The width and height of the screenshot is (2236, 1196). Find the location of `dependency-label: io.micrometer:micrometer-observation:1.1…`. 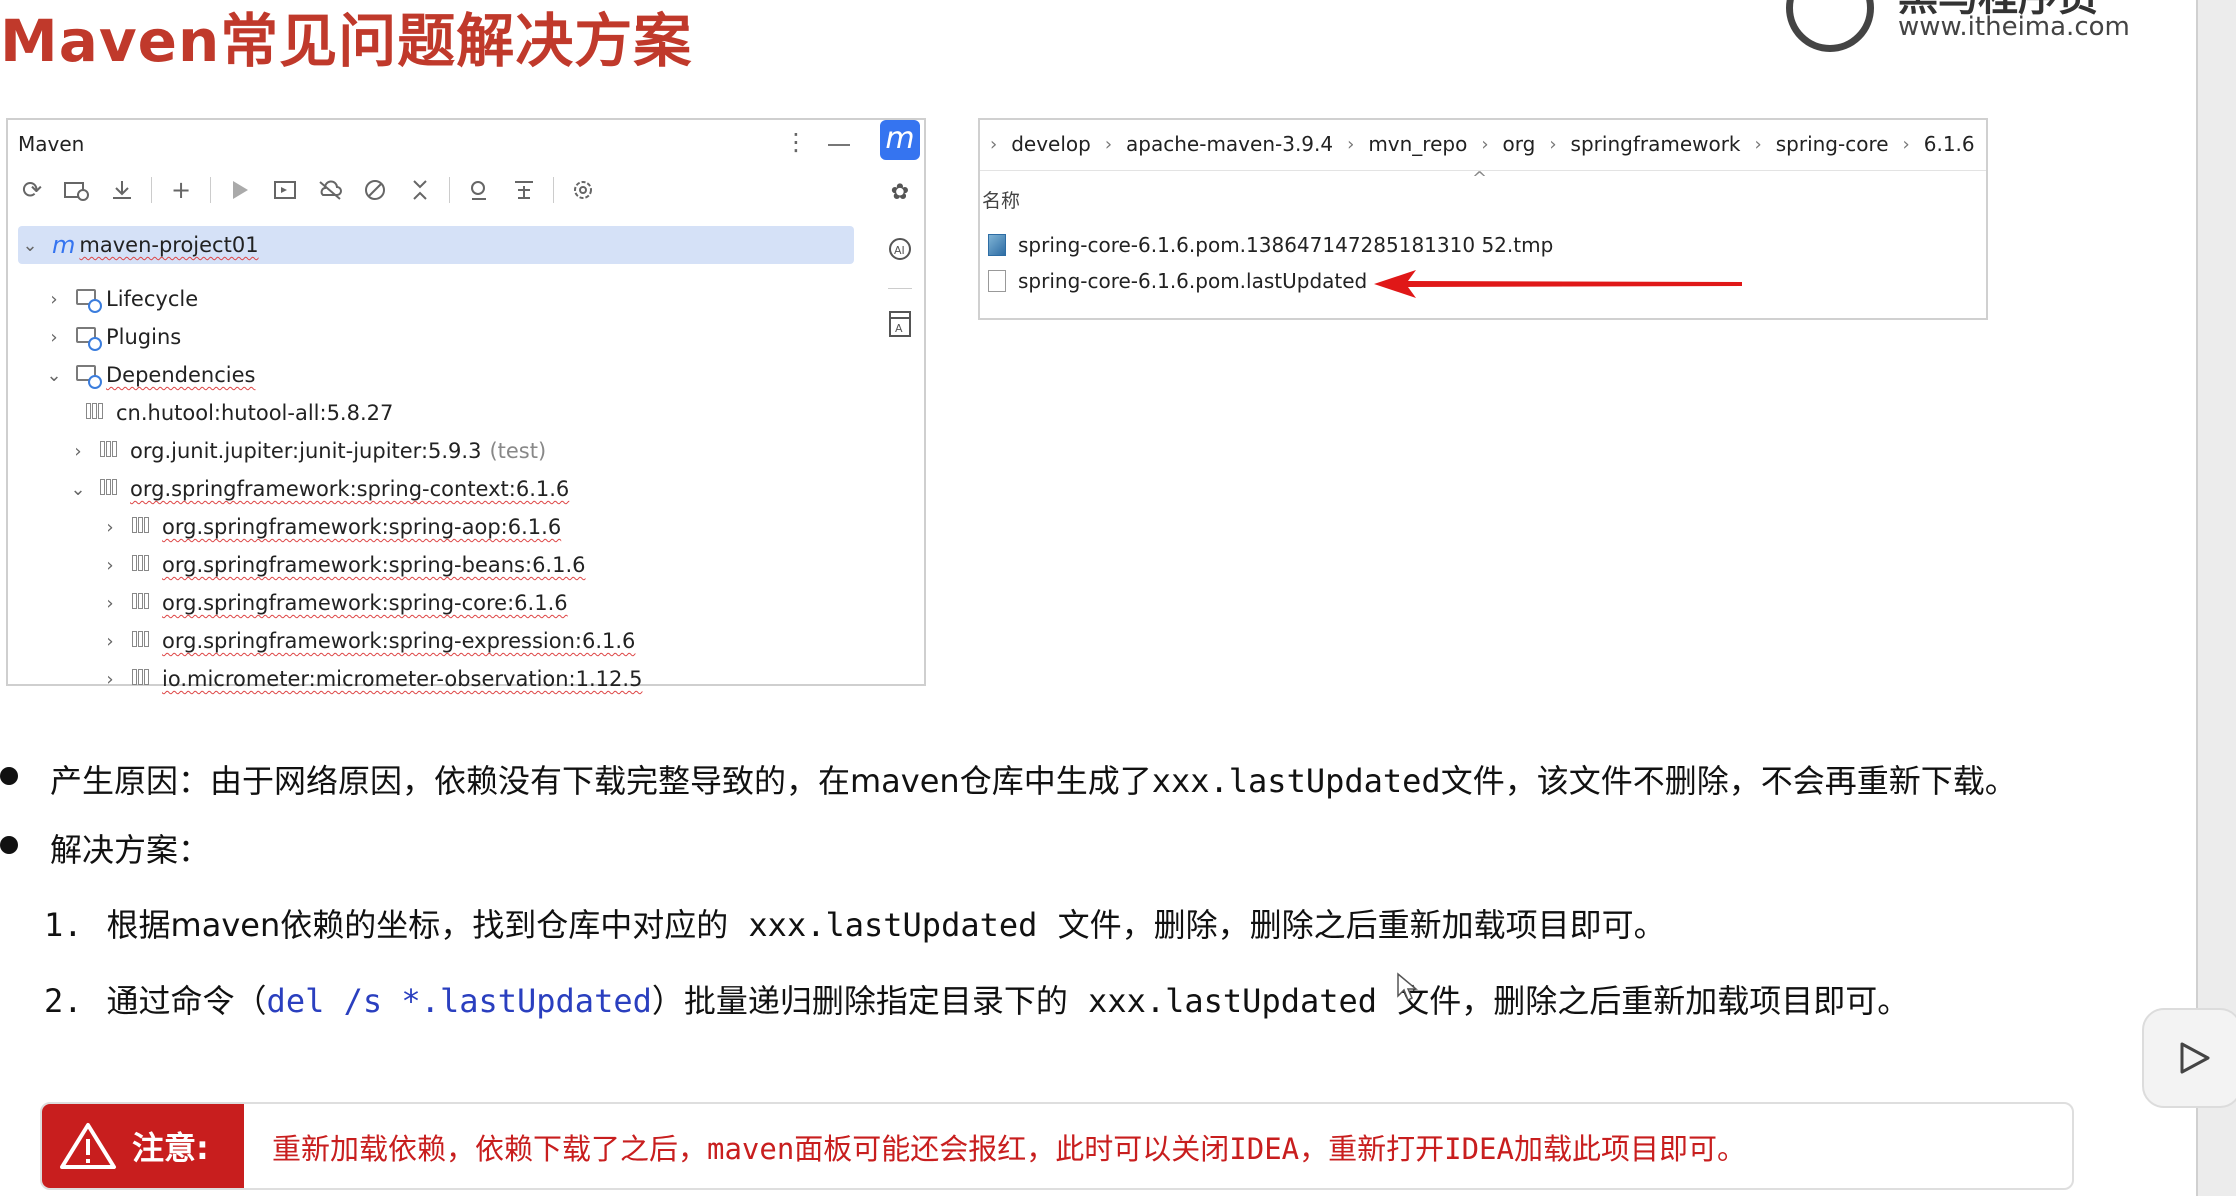

dependency-label: io.micrometer:micrometer-observation:1.1… is located at coordinates (402, 679).